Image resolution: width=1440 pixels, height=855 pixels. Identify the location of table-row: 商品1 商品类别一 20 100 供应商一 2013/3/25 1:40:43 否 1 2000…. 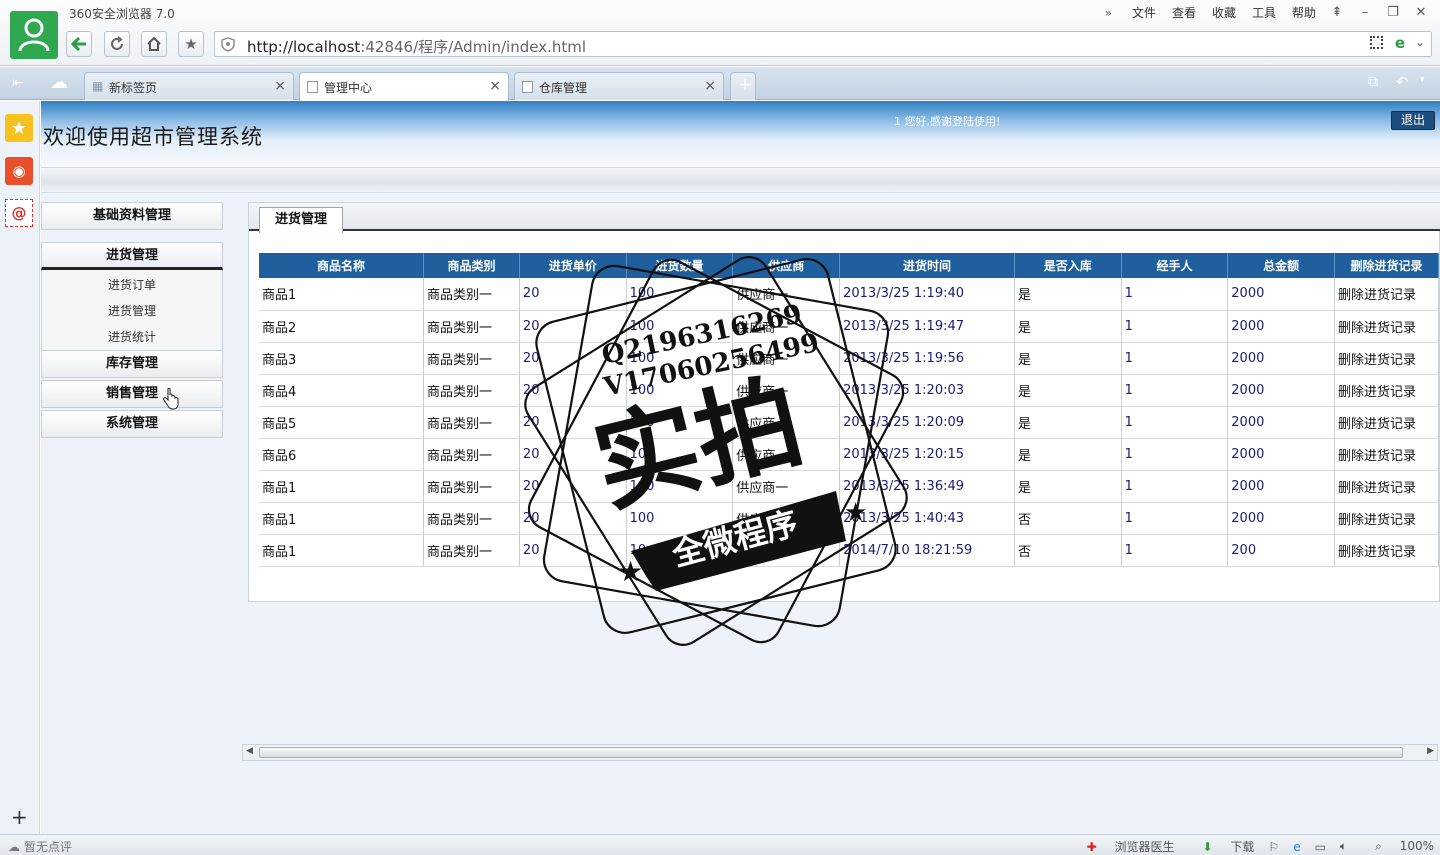
(849, 518).